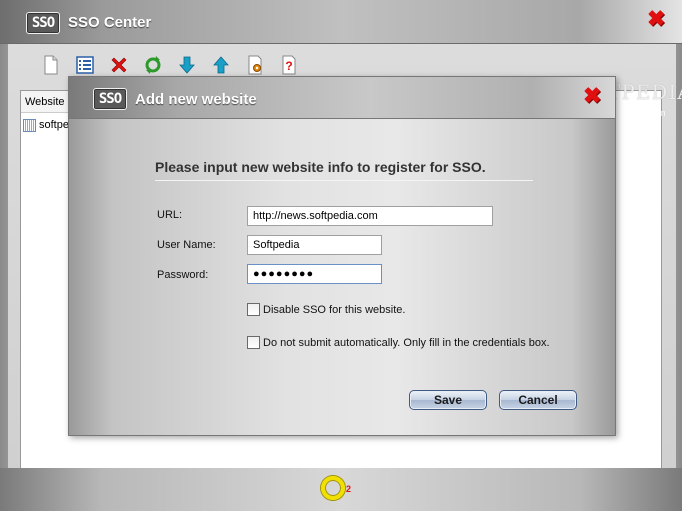  What do you see at coordinates (183, 275) in the screenshot?
I see `password-label: Password:` at bounding box center [183, 275].